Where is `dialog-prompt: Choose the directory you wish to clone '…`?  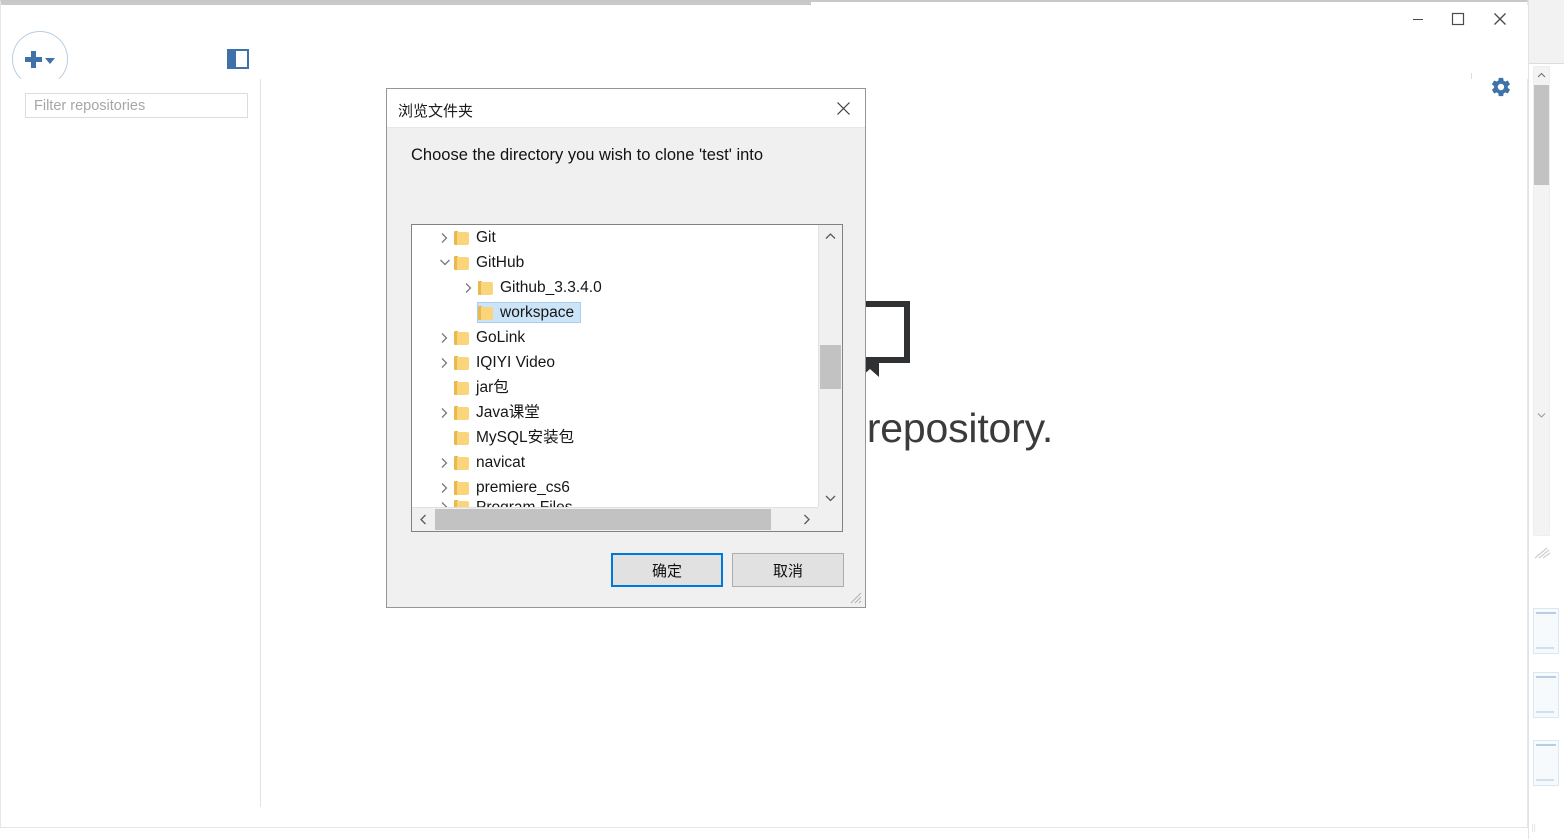 dialog-prompt: Choose the directory you wish to clone '… is located at coordinates (587, 155).